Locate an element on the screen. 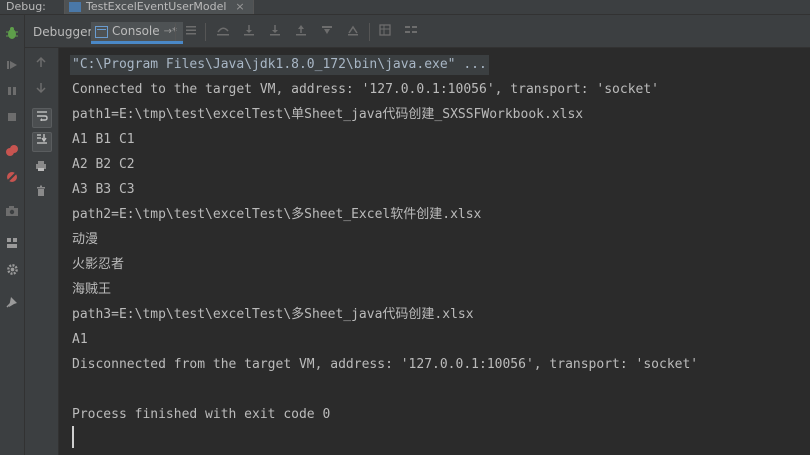  view-breakpoints-icon is located at coordinates (12, 151).